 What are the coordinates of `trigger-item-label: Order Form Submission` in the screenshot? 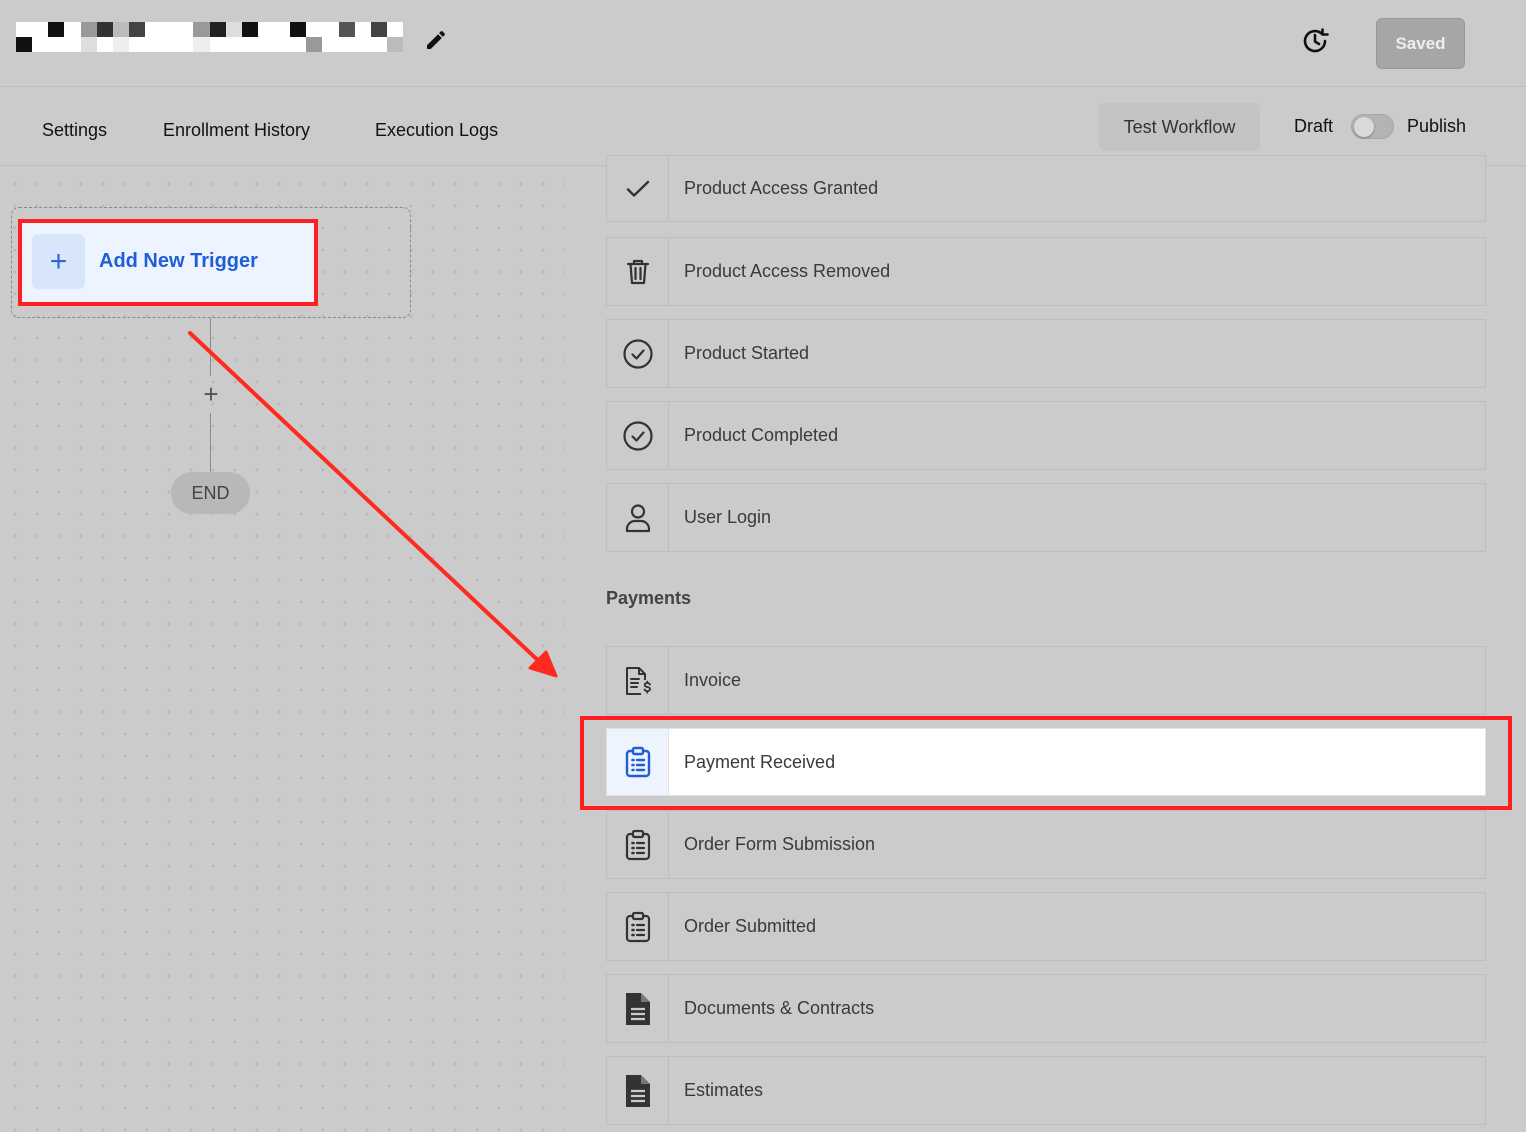 It's located at (780, 844).